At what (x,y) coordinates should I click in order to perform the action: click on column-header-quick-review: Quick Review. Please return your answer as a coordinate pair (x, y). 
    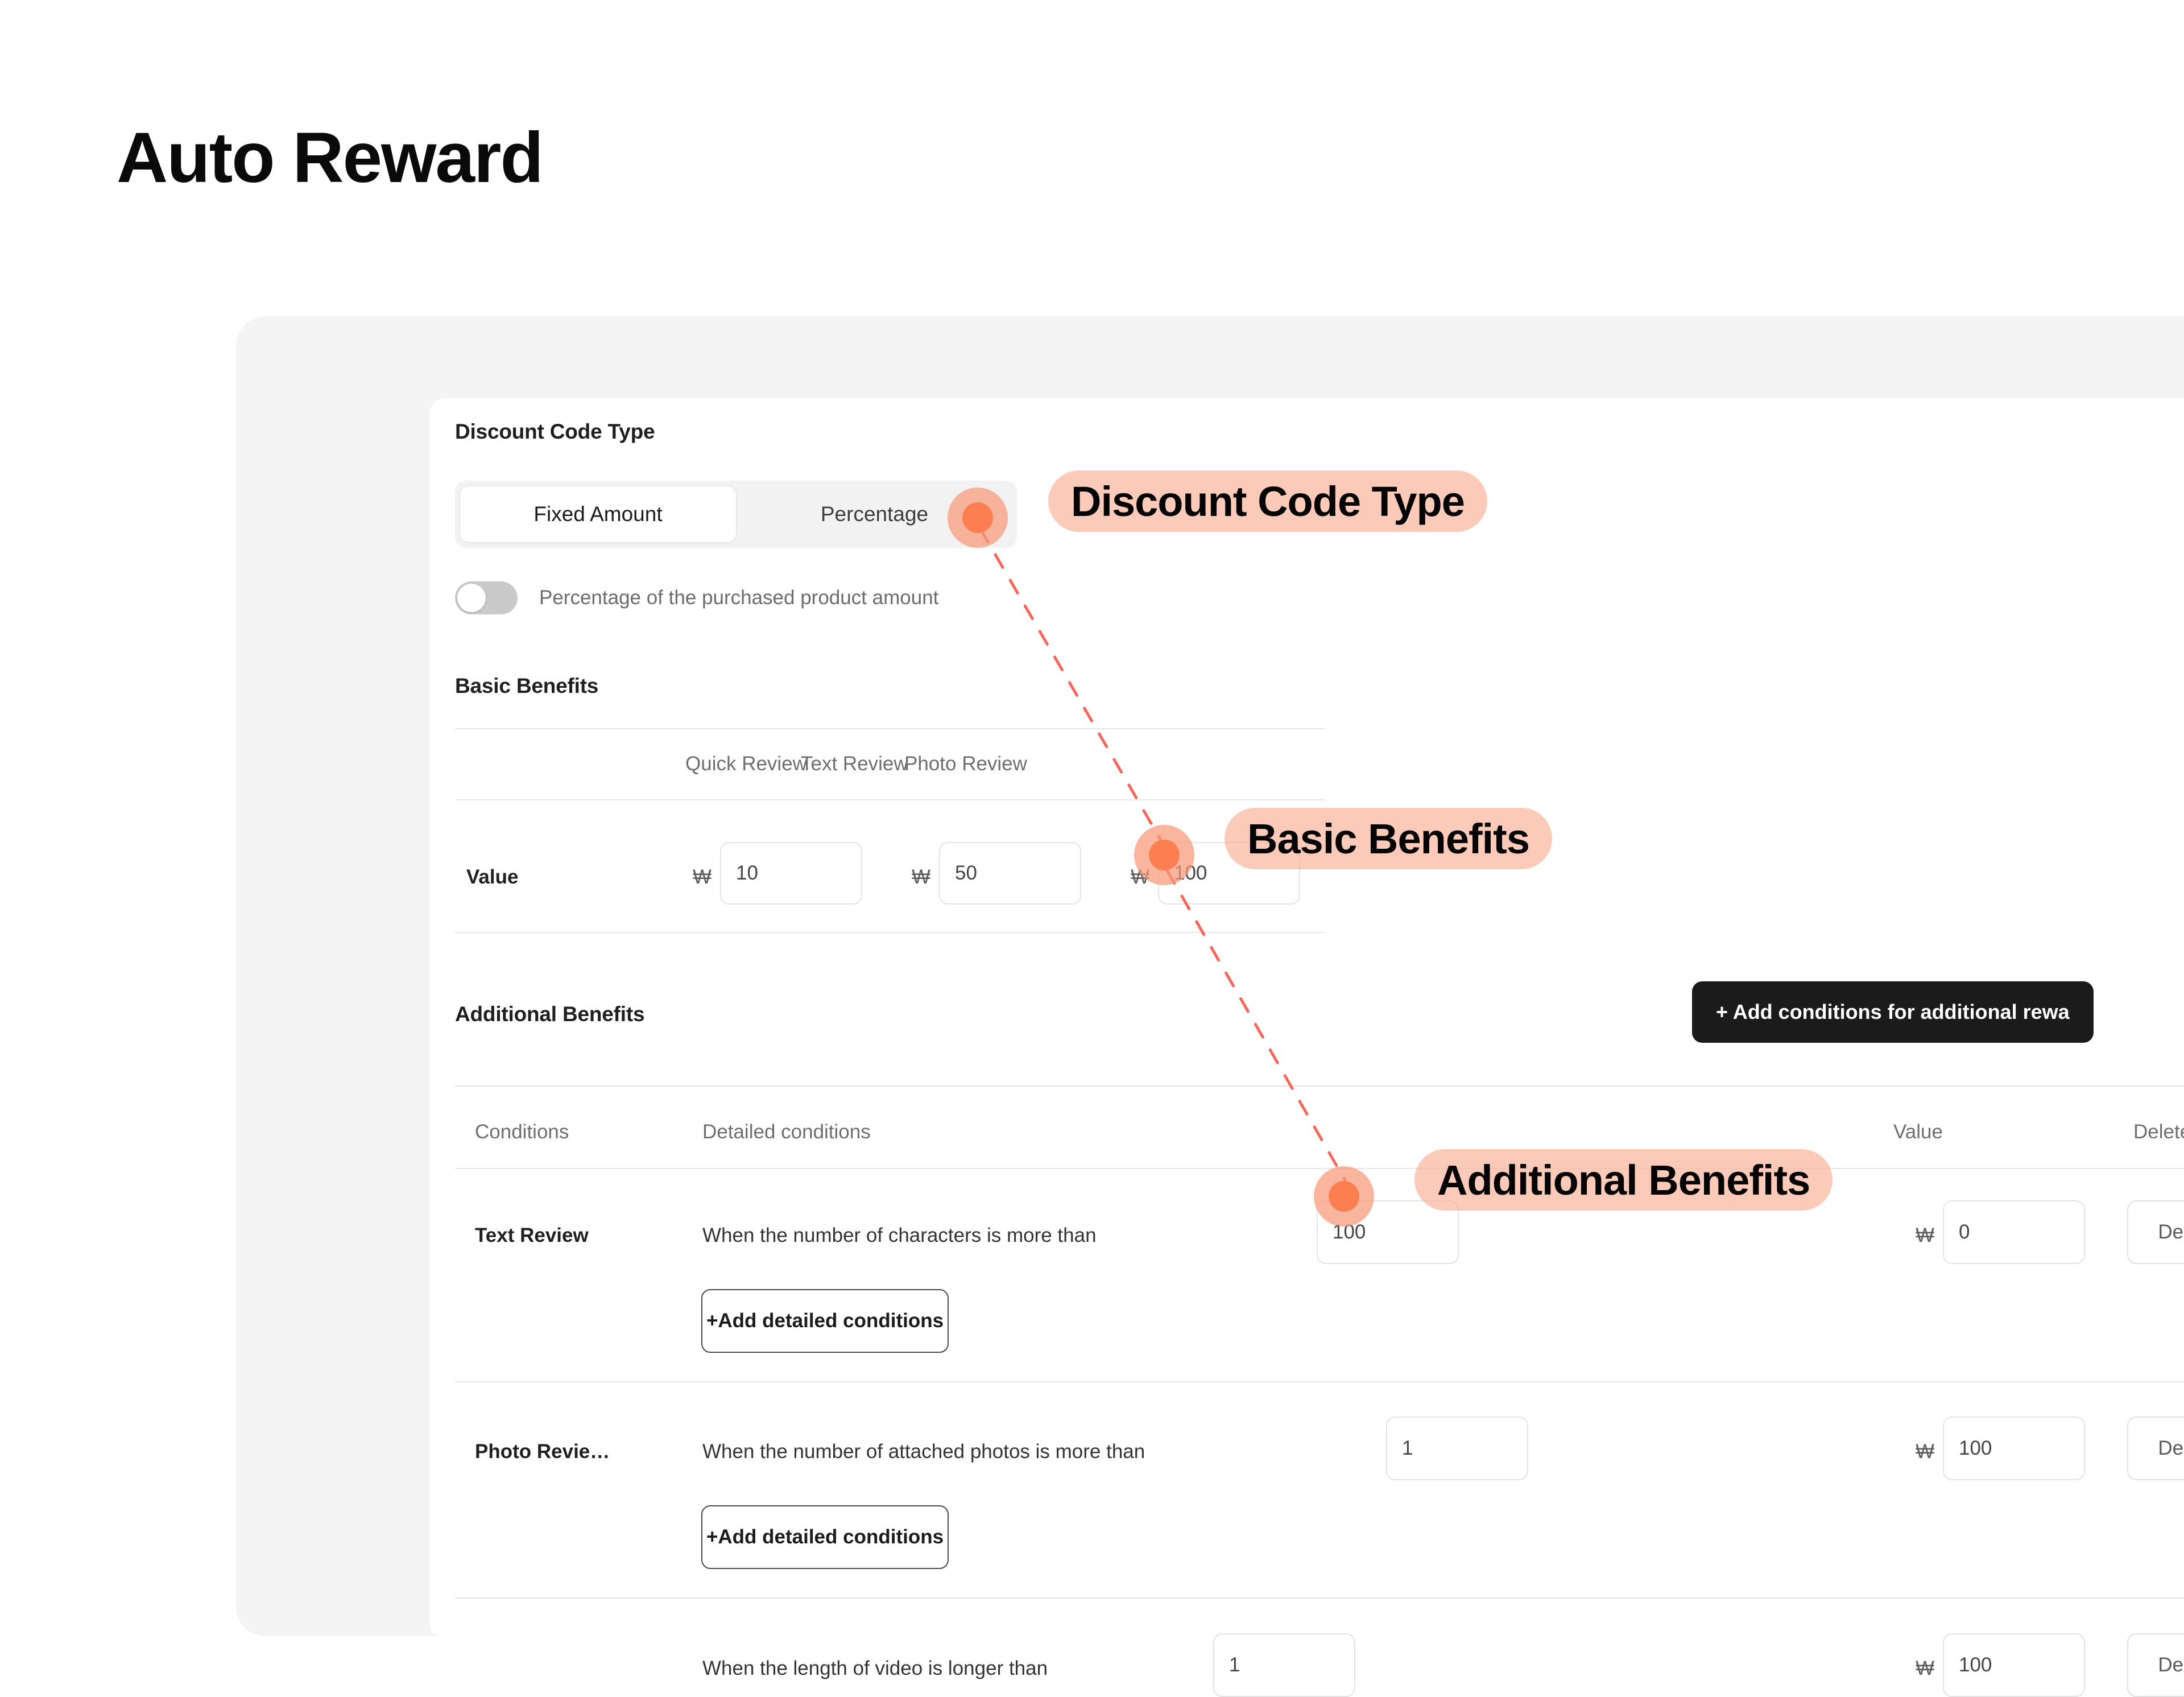
    Looking at the image, I should click on (746, 764).